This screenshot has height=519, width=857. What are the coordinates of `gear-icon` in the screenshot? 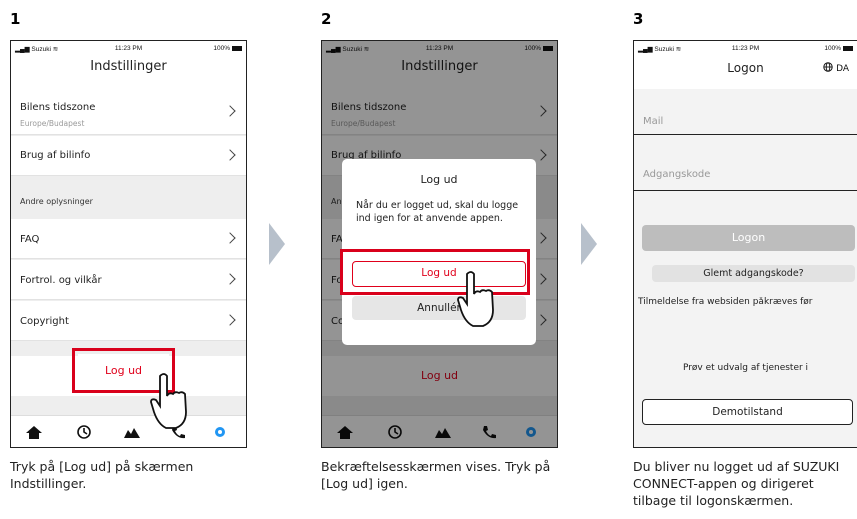 It's located at (220, 432).